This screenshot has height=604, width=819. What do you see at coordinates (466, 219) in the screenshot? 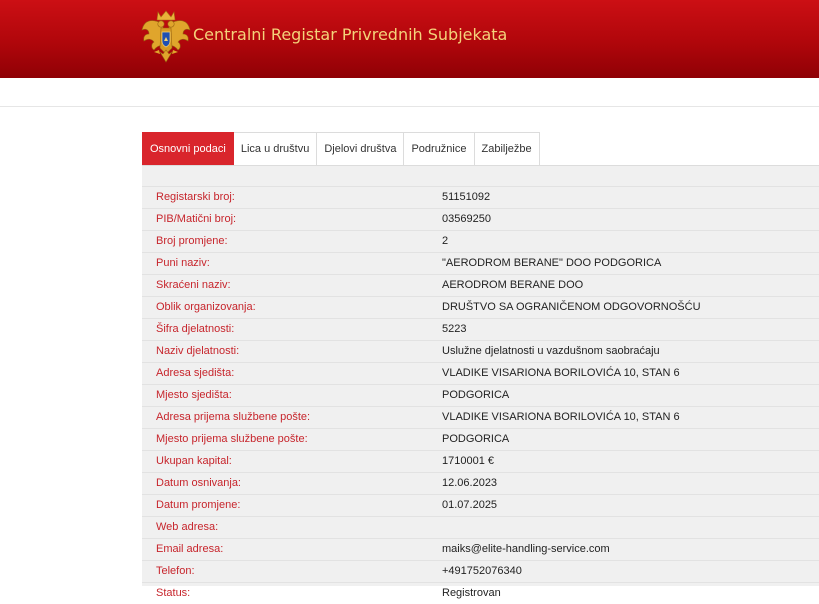
I see `detail-value: 03569250` at bounding box center [466, 219].